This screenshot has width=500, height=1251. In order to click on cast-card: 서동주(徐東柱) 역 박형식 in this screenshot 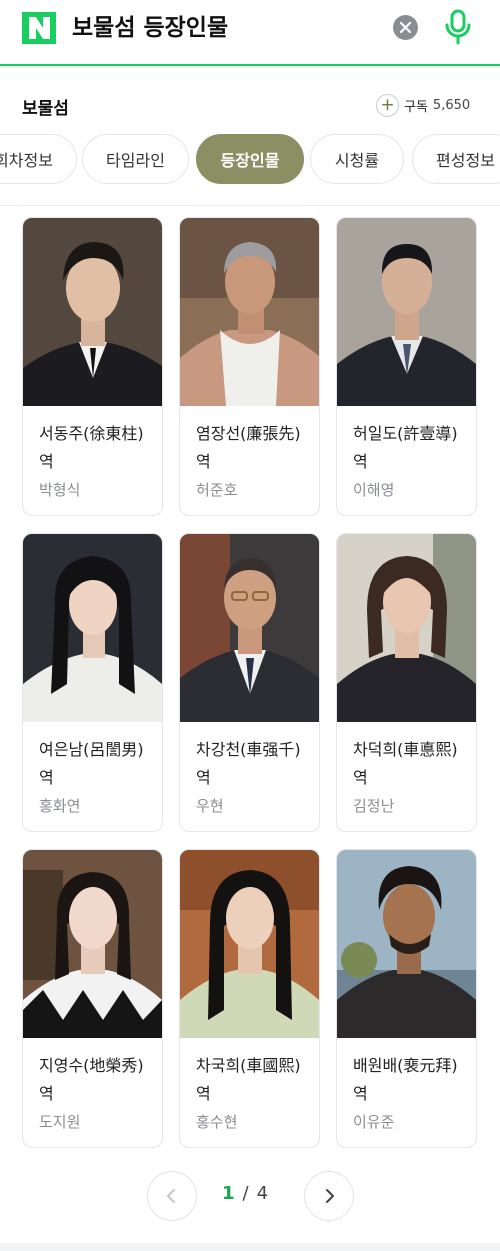, I will do `click(92, 366)`.